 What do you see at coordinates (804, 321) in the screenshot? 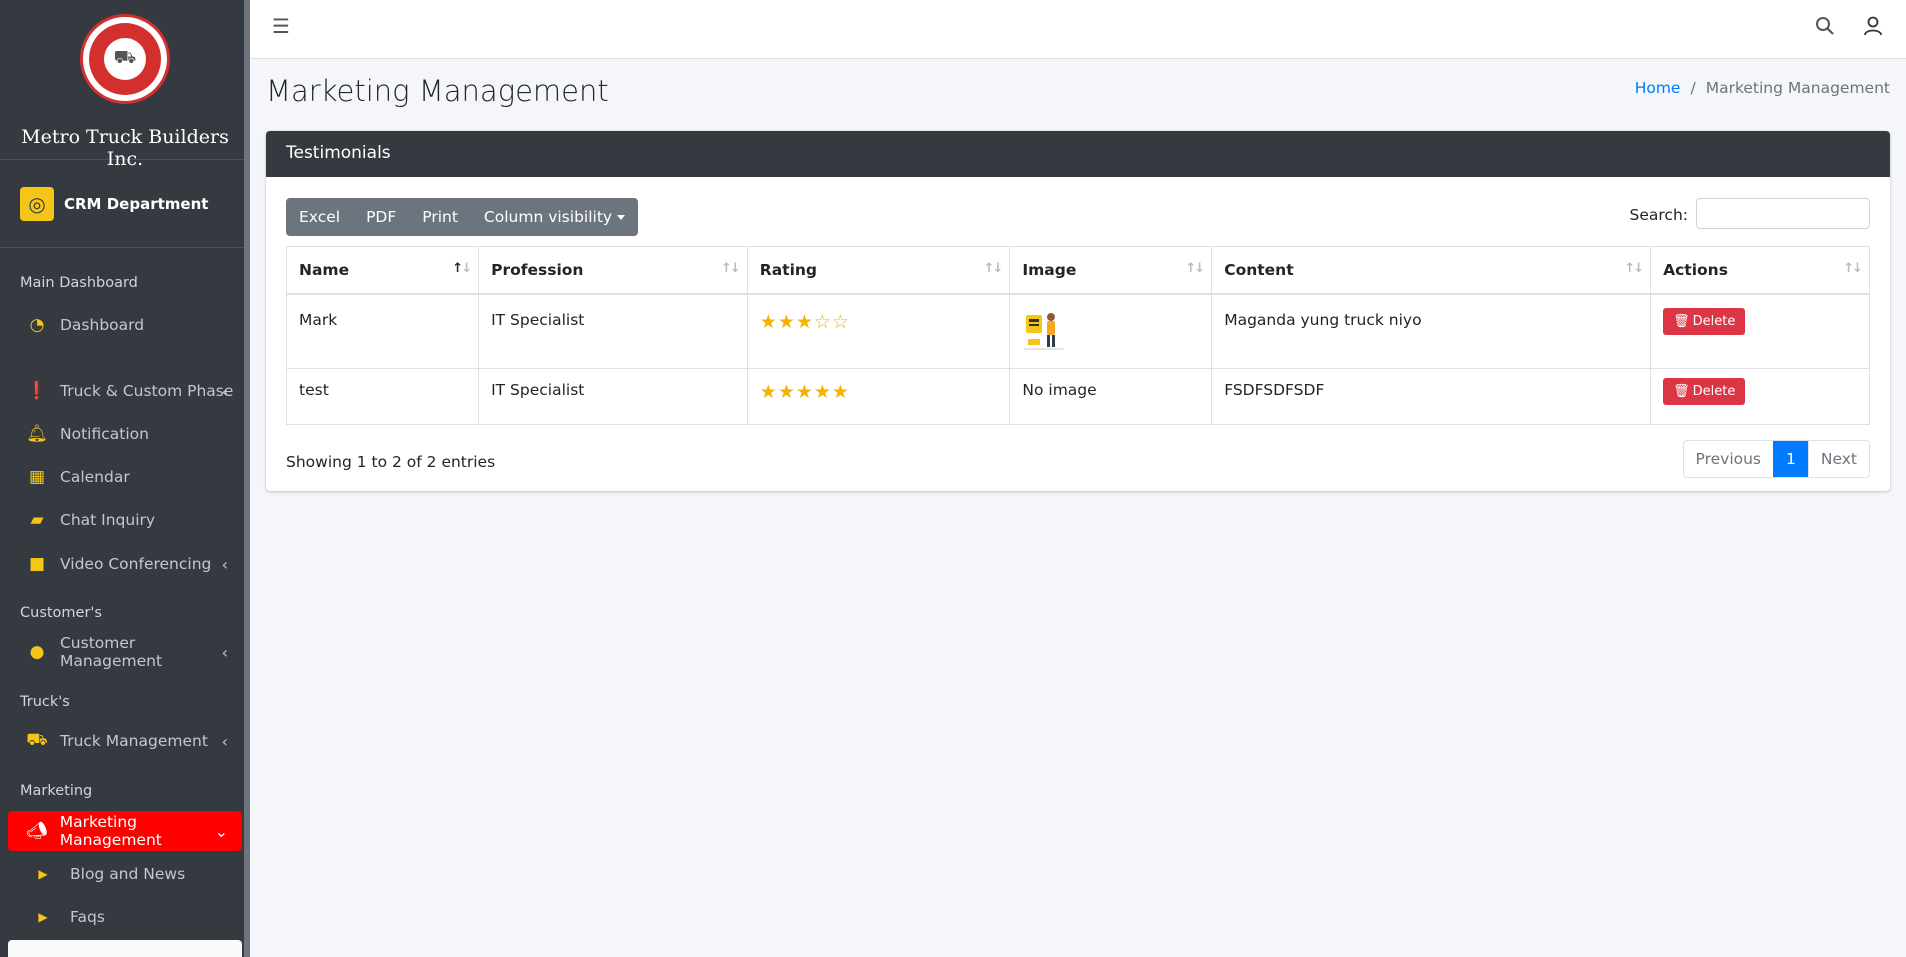
I see `rating-stars: ★★★☆☆` at bounding box center [804, 321].